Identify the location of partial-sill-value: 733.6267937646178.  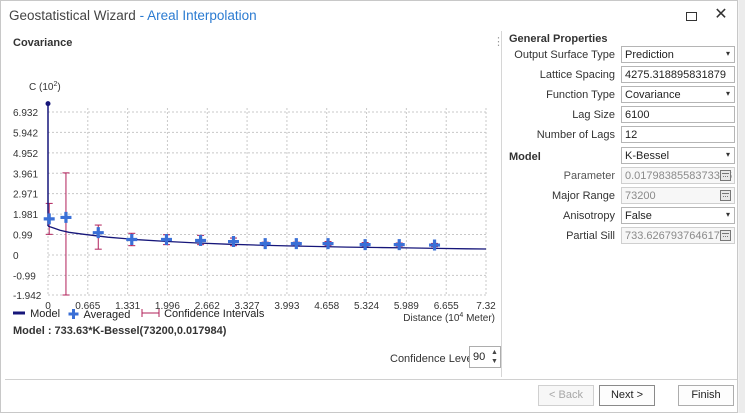
(675, 236).